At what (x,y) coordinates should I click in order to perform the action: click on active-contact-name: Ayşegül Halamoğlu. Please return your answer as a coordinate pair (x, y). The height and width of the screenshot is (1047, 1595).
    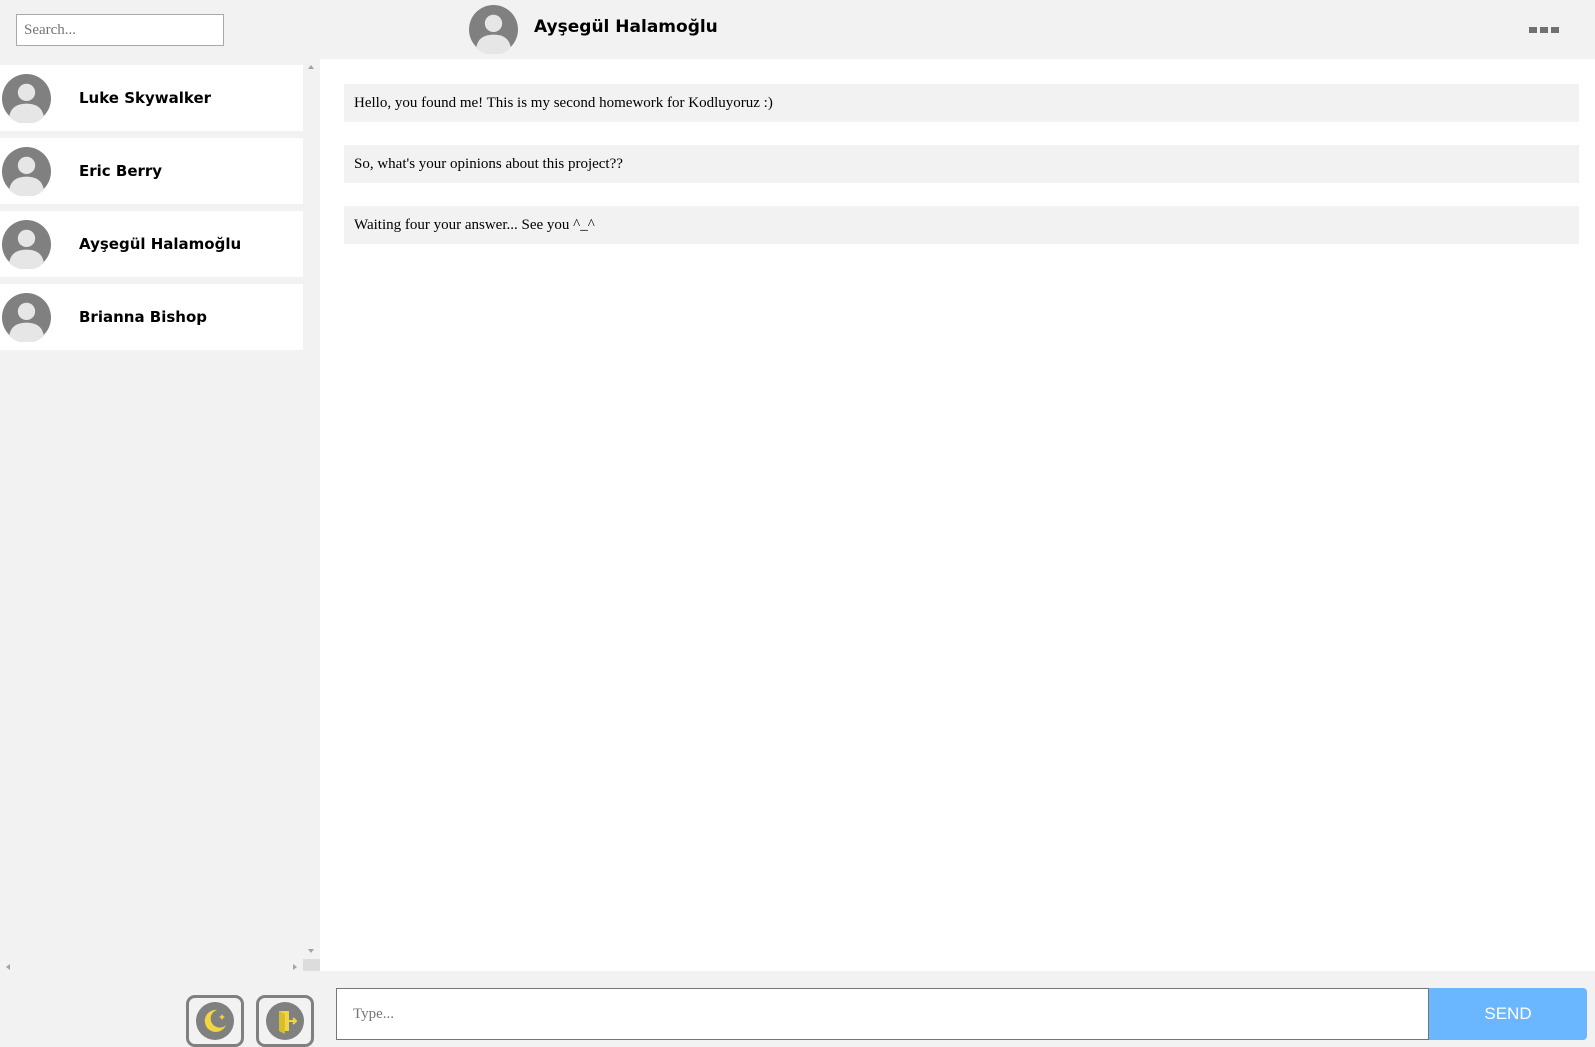
    Looking at the image, I should click on (626, 27).